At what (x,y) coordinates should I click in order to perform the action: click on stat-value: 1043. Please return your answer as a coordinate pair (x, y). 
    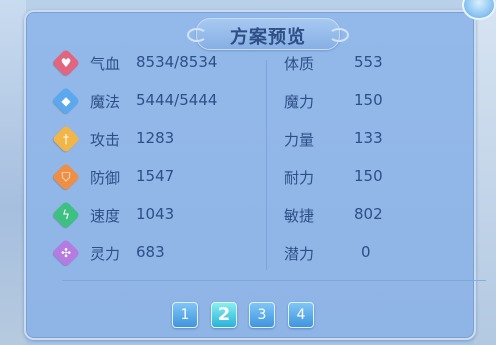
    Looking at the image, I should click on (155, 214).